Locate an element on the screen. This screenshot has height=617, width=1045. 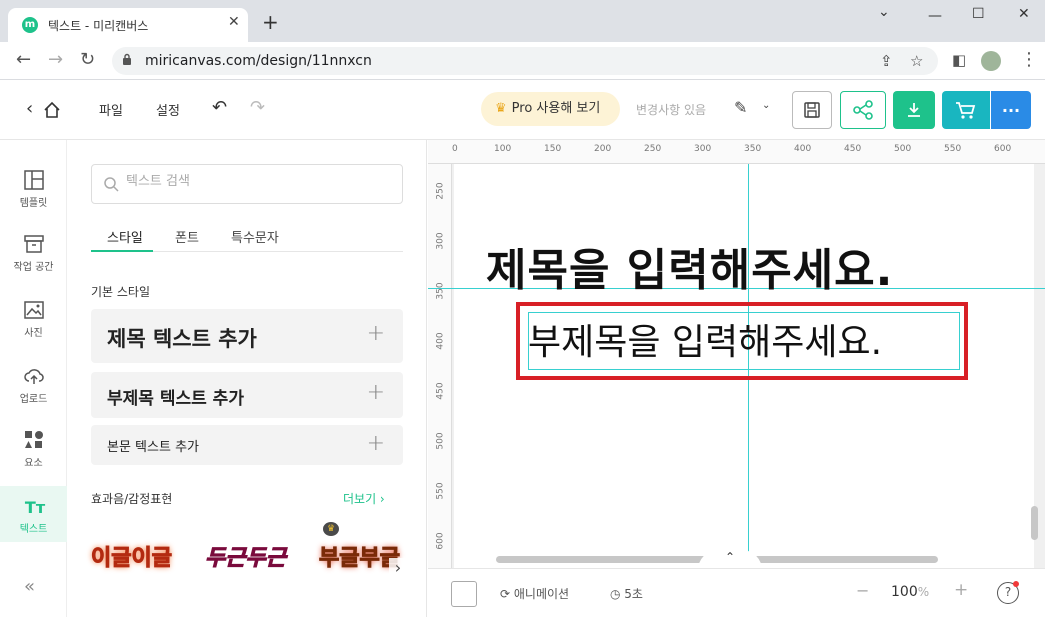
stickers-next-icon: › is located at coordinates (398, 570).